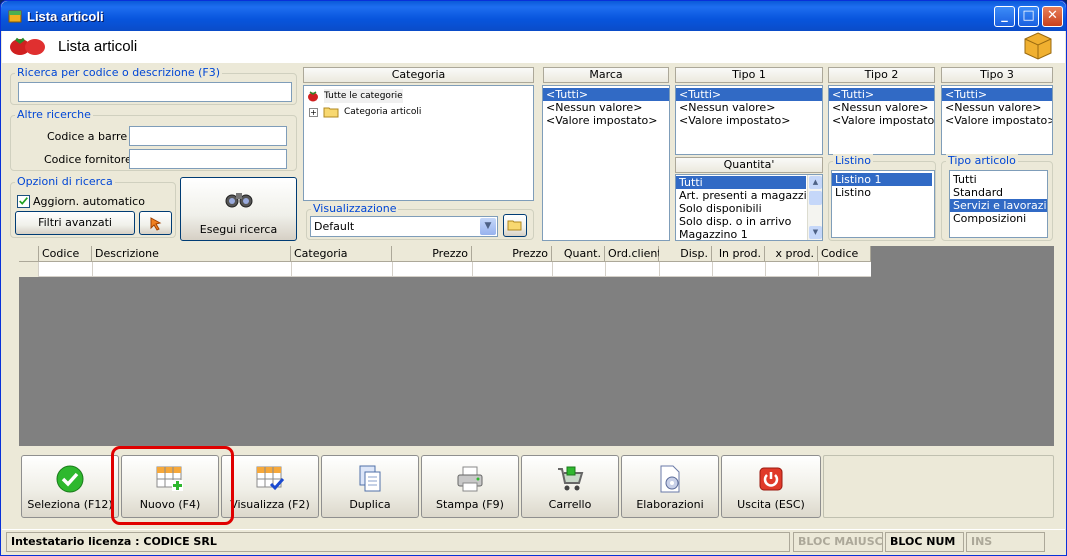  Describe the element at coordinates (791, 254) in the screenshot. I see `grid-column-header: x prod.` at that location.